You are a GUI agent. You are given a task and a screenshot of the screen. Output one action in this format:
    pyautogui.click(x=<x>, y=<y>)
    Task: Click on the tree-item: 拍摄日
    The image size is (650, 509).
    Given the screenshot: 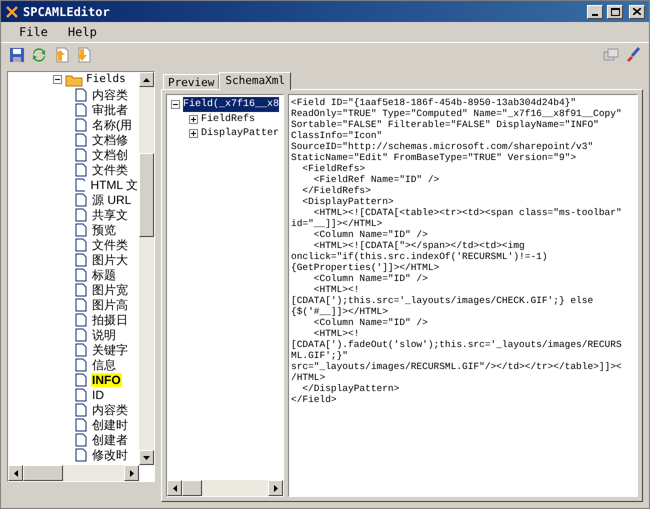 What is the action you would take?
    pyautogui.click(x=110, y=319)
    